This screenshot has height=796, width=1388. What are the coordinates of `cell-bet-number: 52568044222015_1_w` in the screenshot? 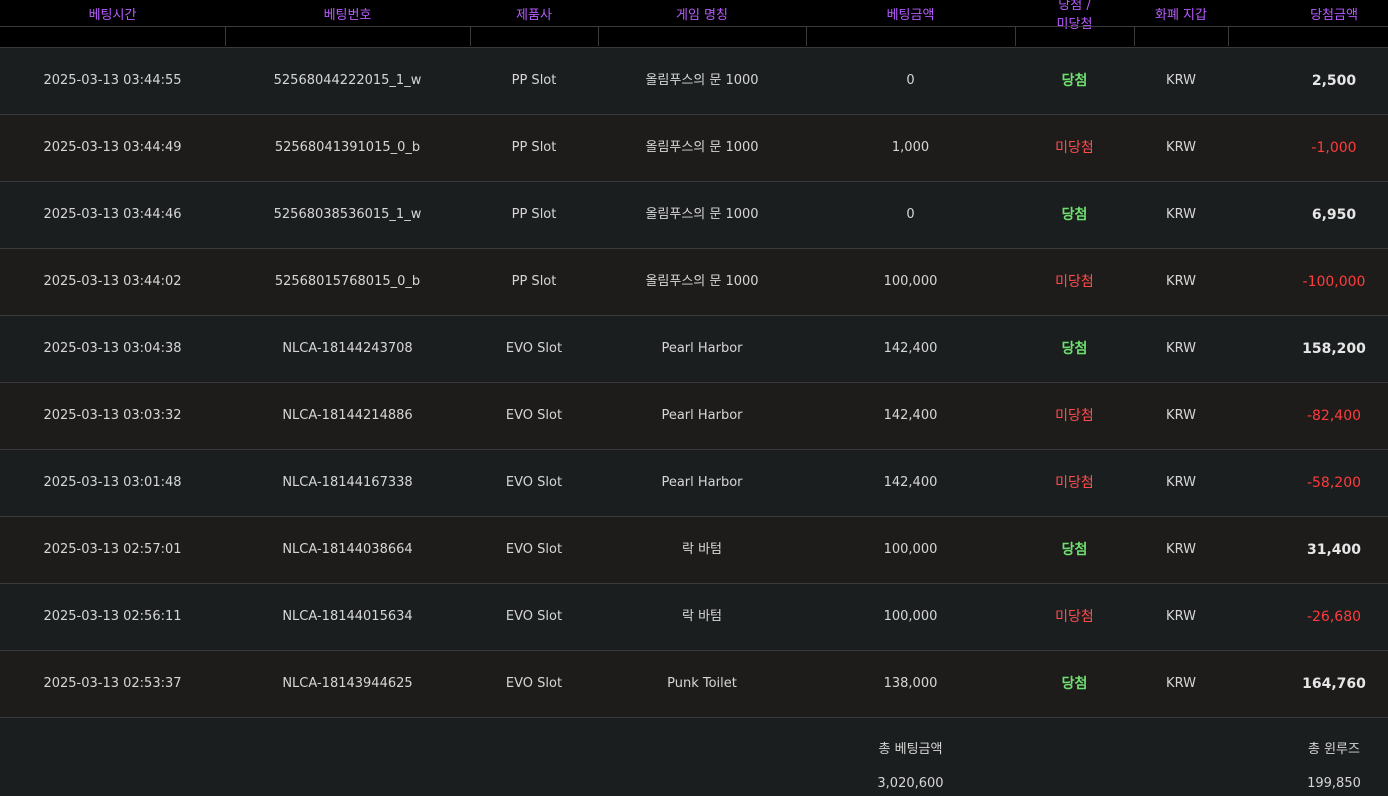 It's located at (347, 80).